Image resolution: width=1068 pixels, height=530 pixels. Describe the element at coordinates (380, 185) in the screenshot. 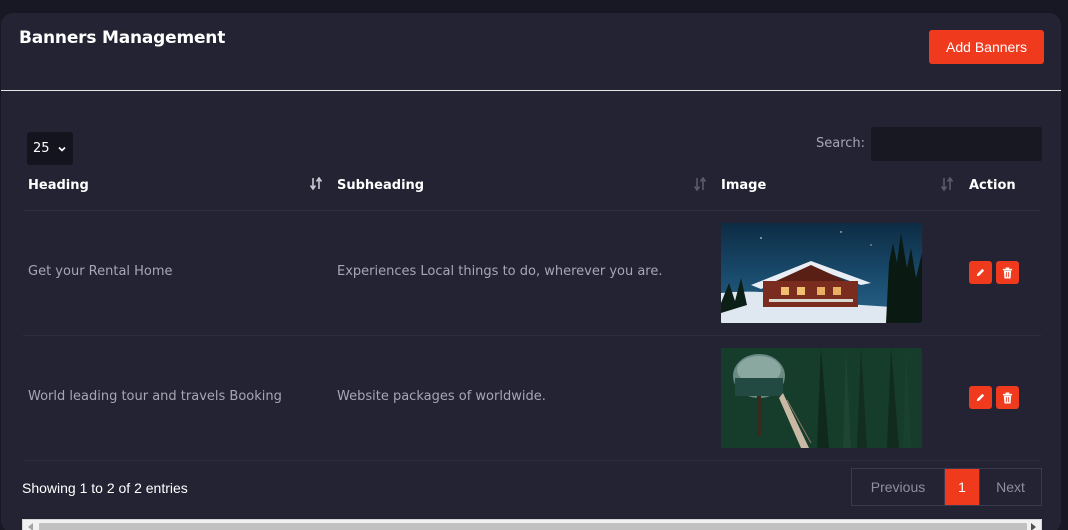

I see `header-subheading: Subheading` at that location.